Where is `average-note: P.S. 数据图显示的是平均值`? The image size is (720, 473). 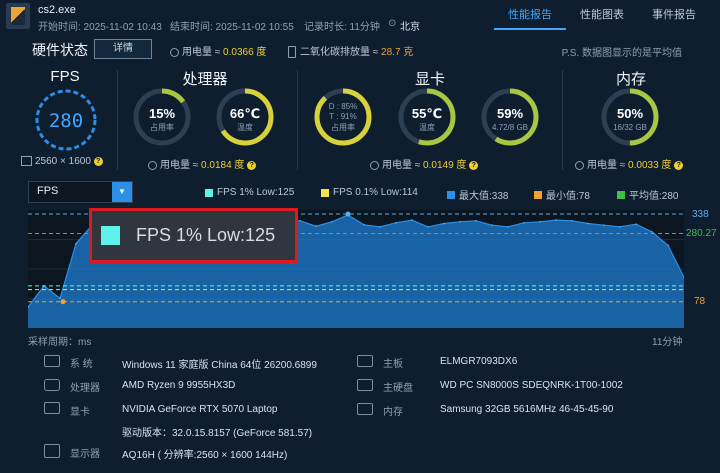 average-note: P.S. 数据图显示的是平均值 is located at coordinates (621, 53).